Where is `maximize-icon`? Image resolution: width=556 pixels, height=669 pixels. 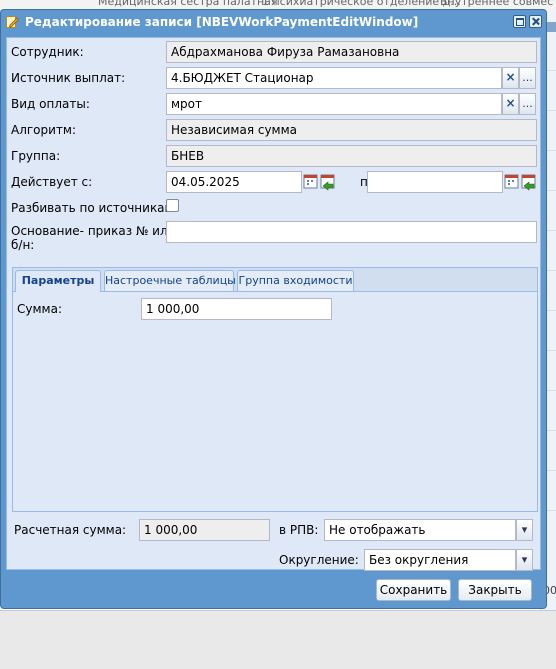
maximize-icon is located at coordinates (519, 21).